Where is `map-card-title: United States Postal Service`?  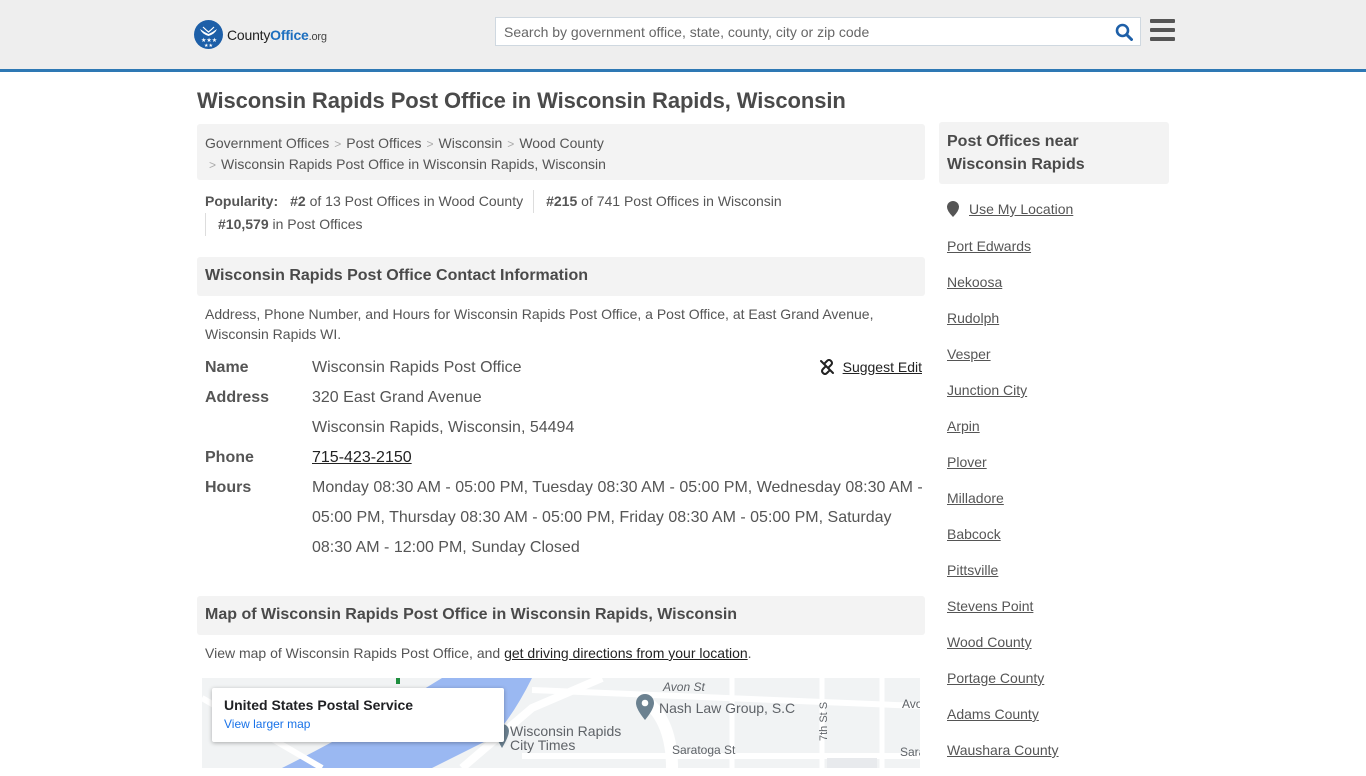 map-card-title: United States Postal Service is located at coordinates (319, 705).